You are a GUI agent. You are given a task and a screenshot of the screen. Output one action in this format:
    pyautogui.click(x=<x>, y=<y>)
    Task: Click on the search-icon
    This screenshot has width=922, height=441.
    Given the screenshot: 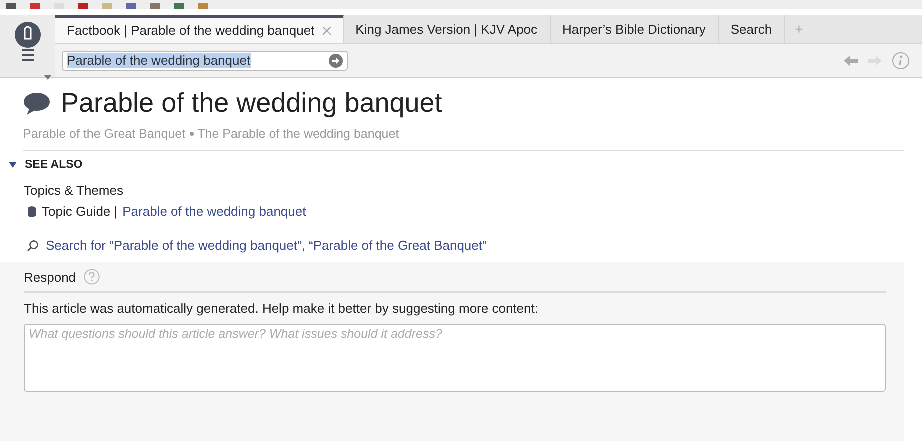 What is the action you would take?
    pyautogui.click(x=33, y=246)
    